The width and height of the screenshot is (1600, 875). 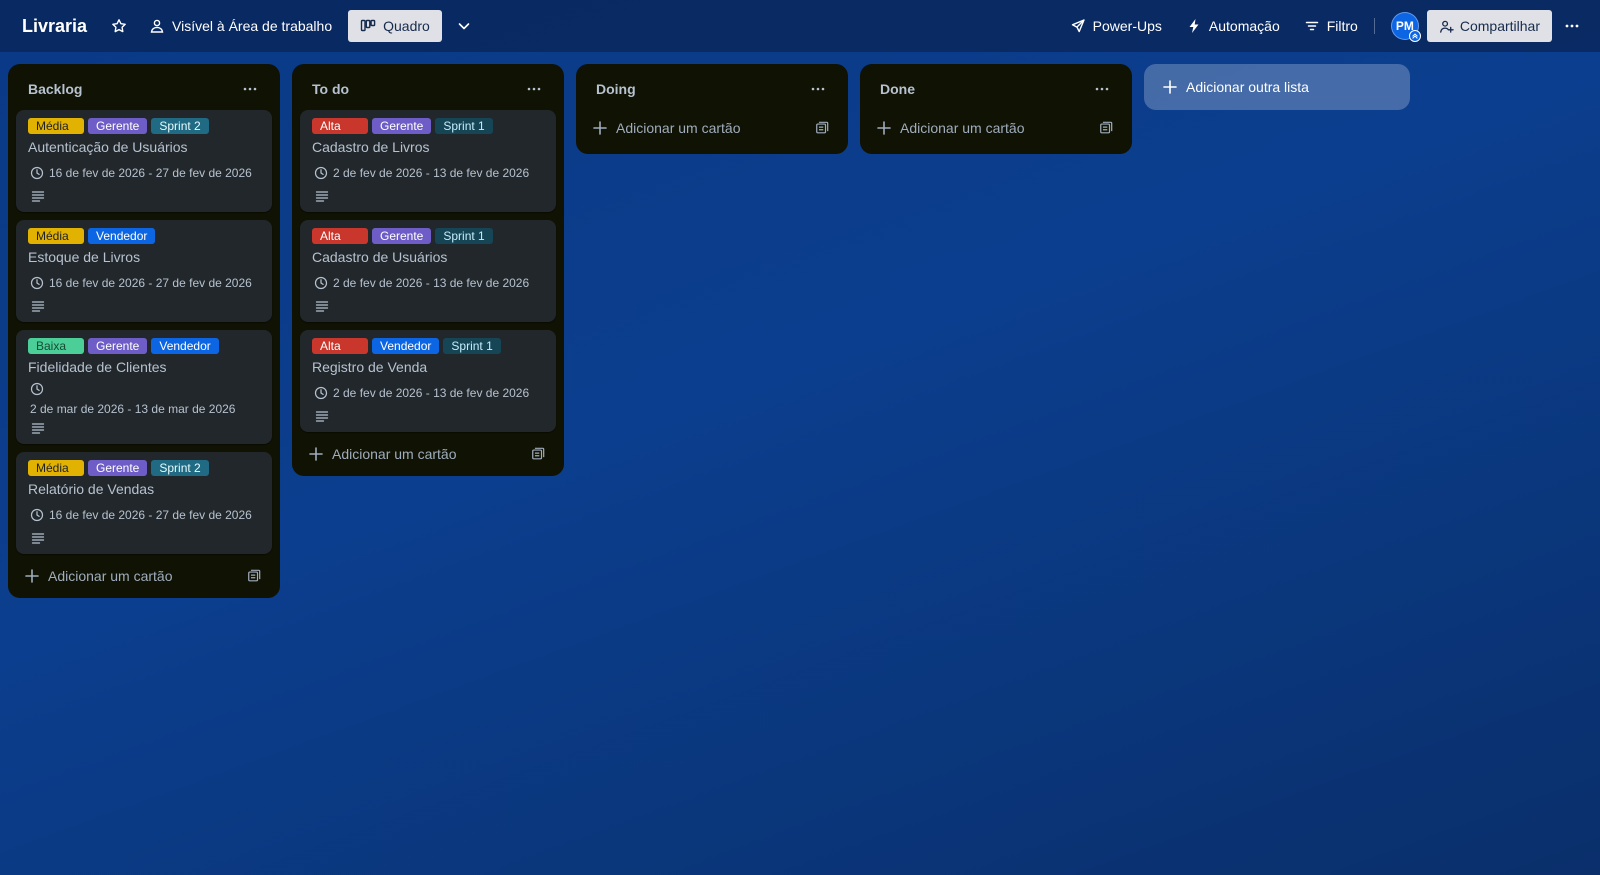 What do you see at coordinates (897, 89) in the screenshot?
I see `list-title: Done` at bounding box center [897, 89].